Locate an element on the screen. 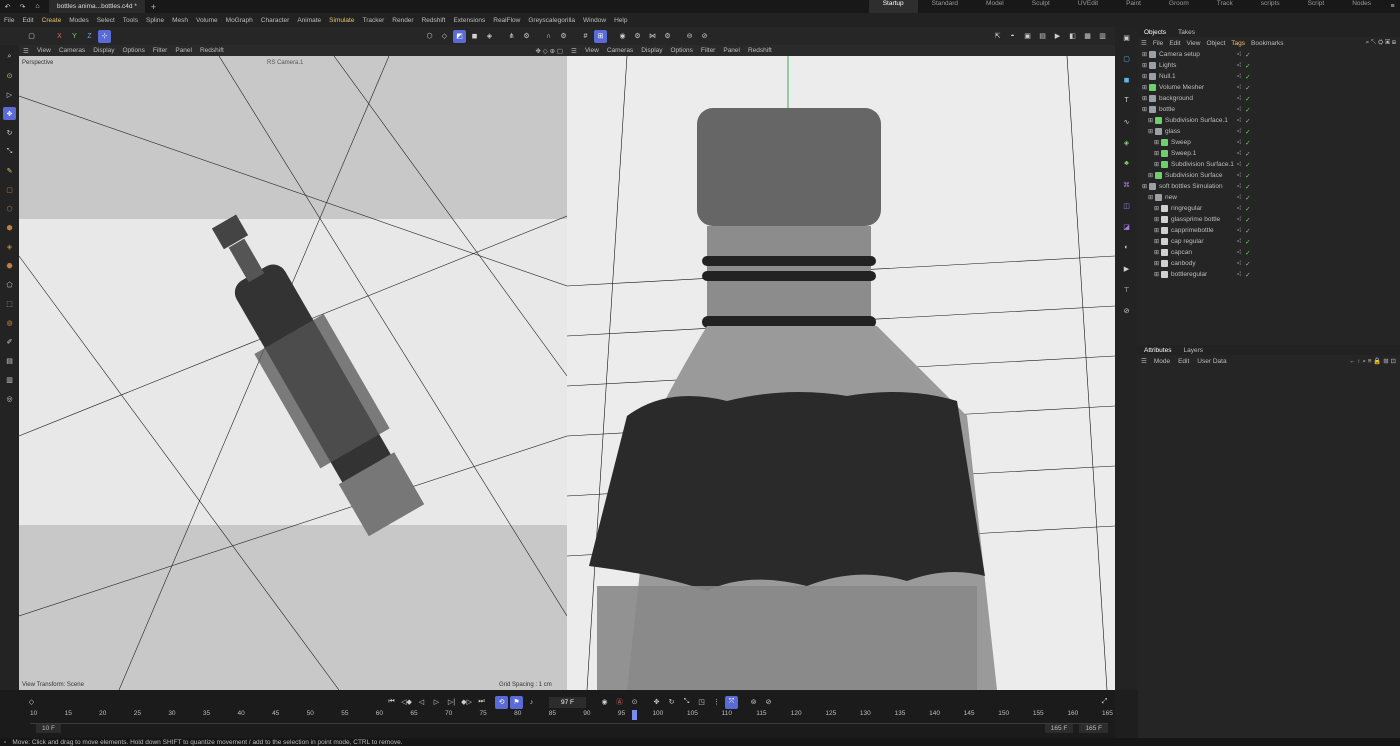  object-row: ⊞ canbody ▫⁞ ✓ is located at coordinates (1270, 263).